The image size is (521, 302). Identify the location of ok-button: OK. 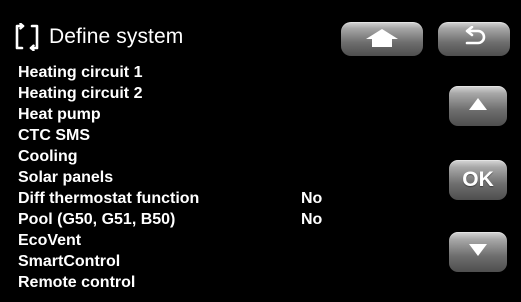
(478, 180).